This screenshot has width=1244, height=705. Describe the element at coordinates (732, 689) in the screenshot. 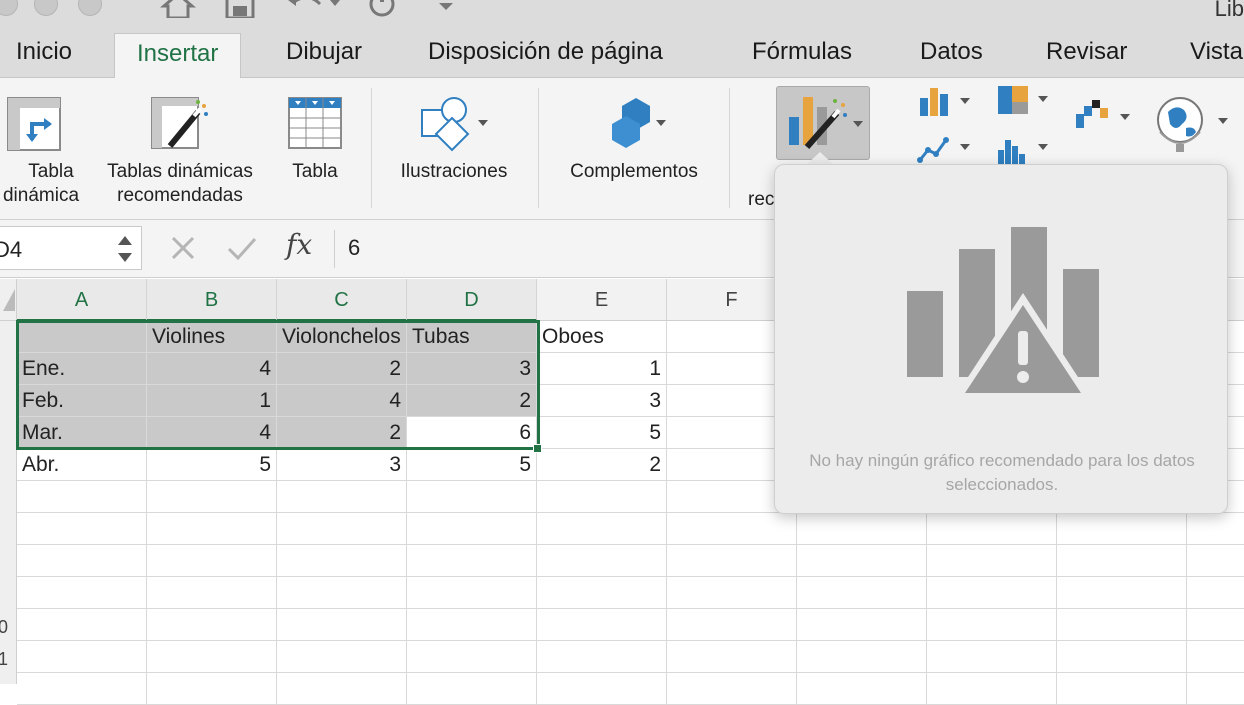

I see `cell-f12` at that location.